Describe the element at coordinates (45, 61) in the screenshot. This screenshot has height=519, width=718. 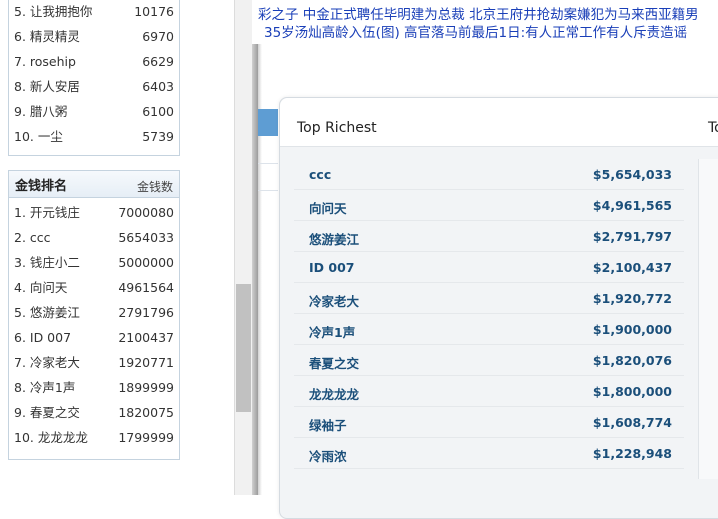
I see `rank-name: 7. rosehip` at that location.